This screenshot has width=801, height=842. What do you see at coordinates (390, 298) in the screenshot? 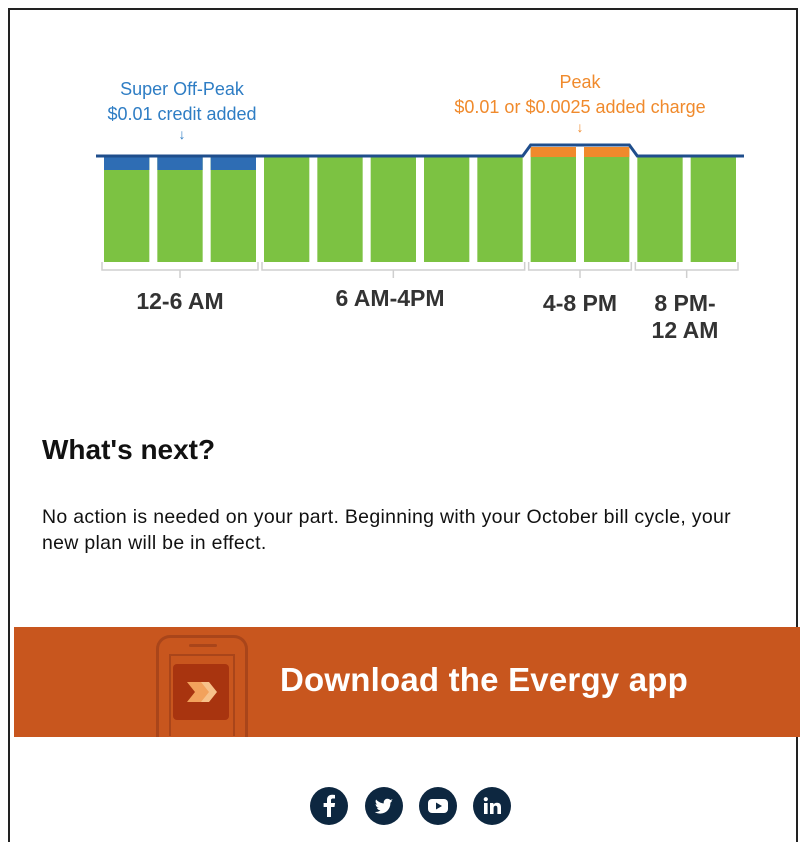
I see `period-label-daytime: 6 AM-4PM` at bounding box center [390, 298].